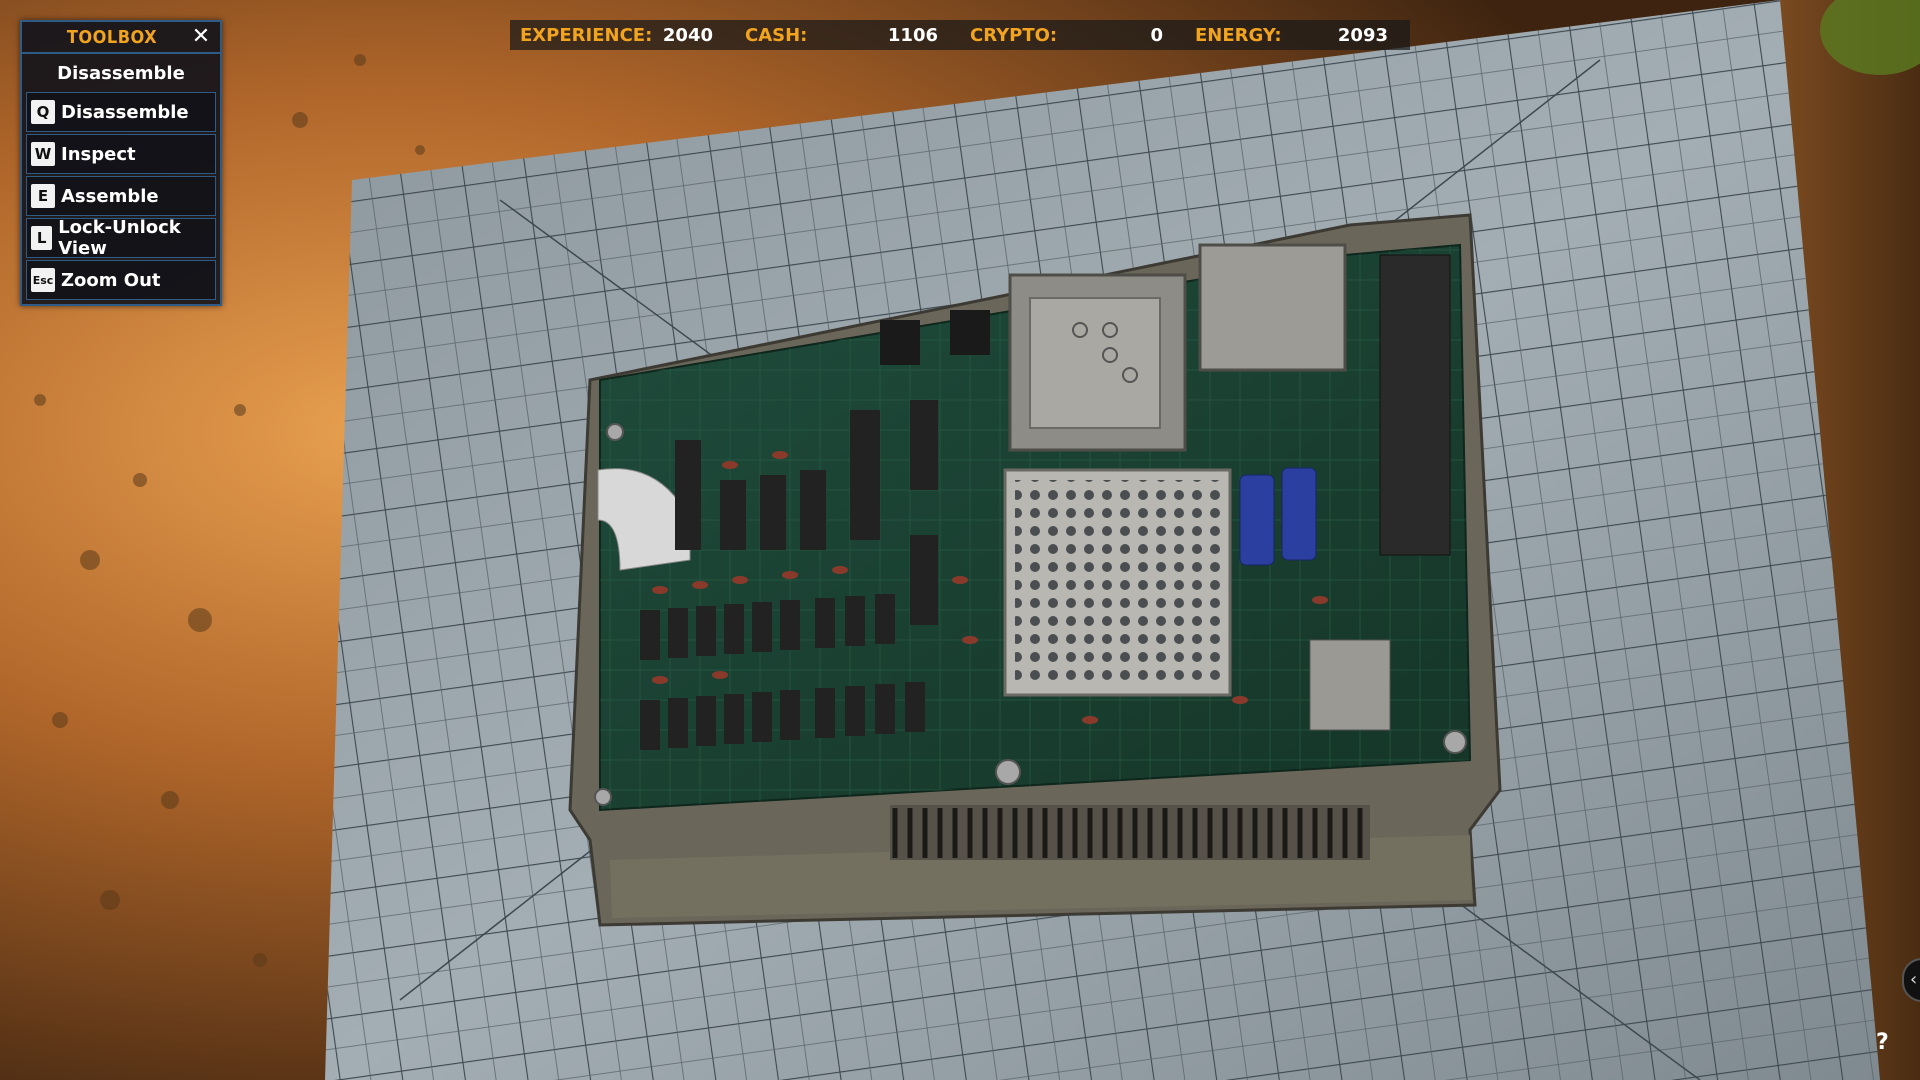 The height and width of the screenshot is (1080, 1920). Describe the element at coordinates (1350, 685) in the screenshot. I see `power-jack` at that location.